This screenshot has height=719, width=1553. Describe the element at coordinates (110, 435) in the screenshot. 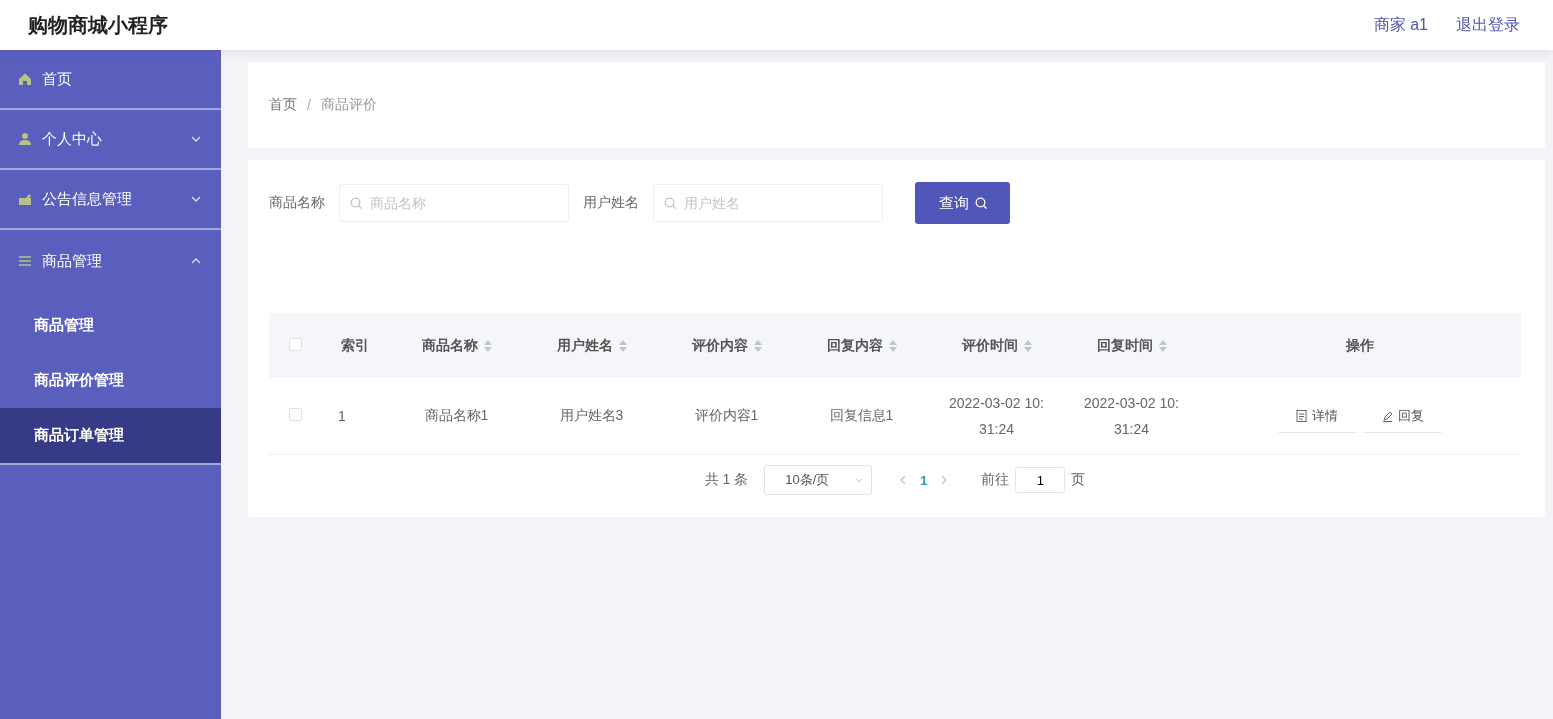

I see `submenu-item: 商品订单管理` at that location.